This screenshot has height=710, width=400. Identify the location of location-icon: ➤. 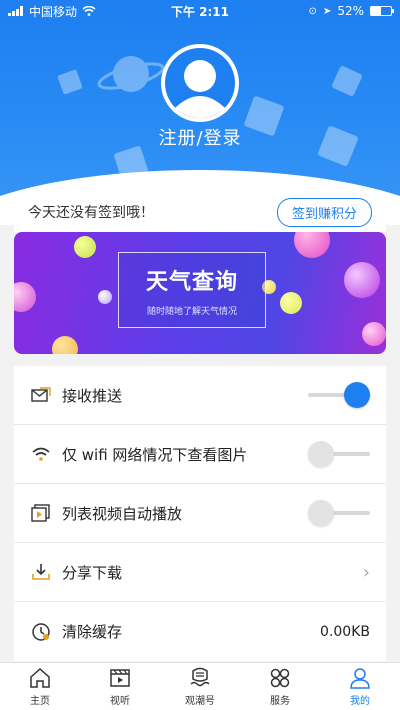
(327, 11).